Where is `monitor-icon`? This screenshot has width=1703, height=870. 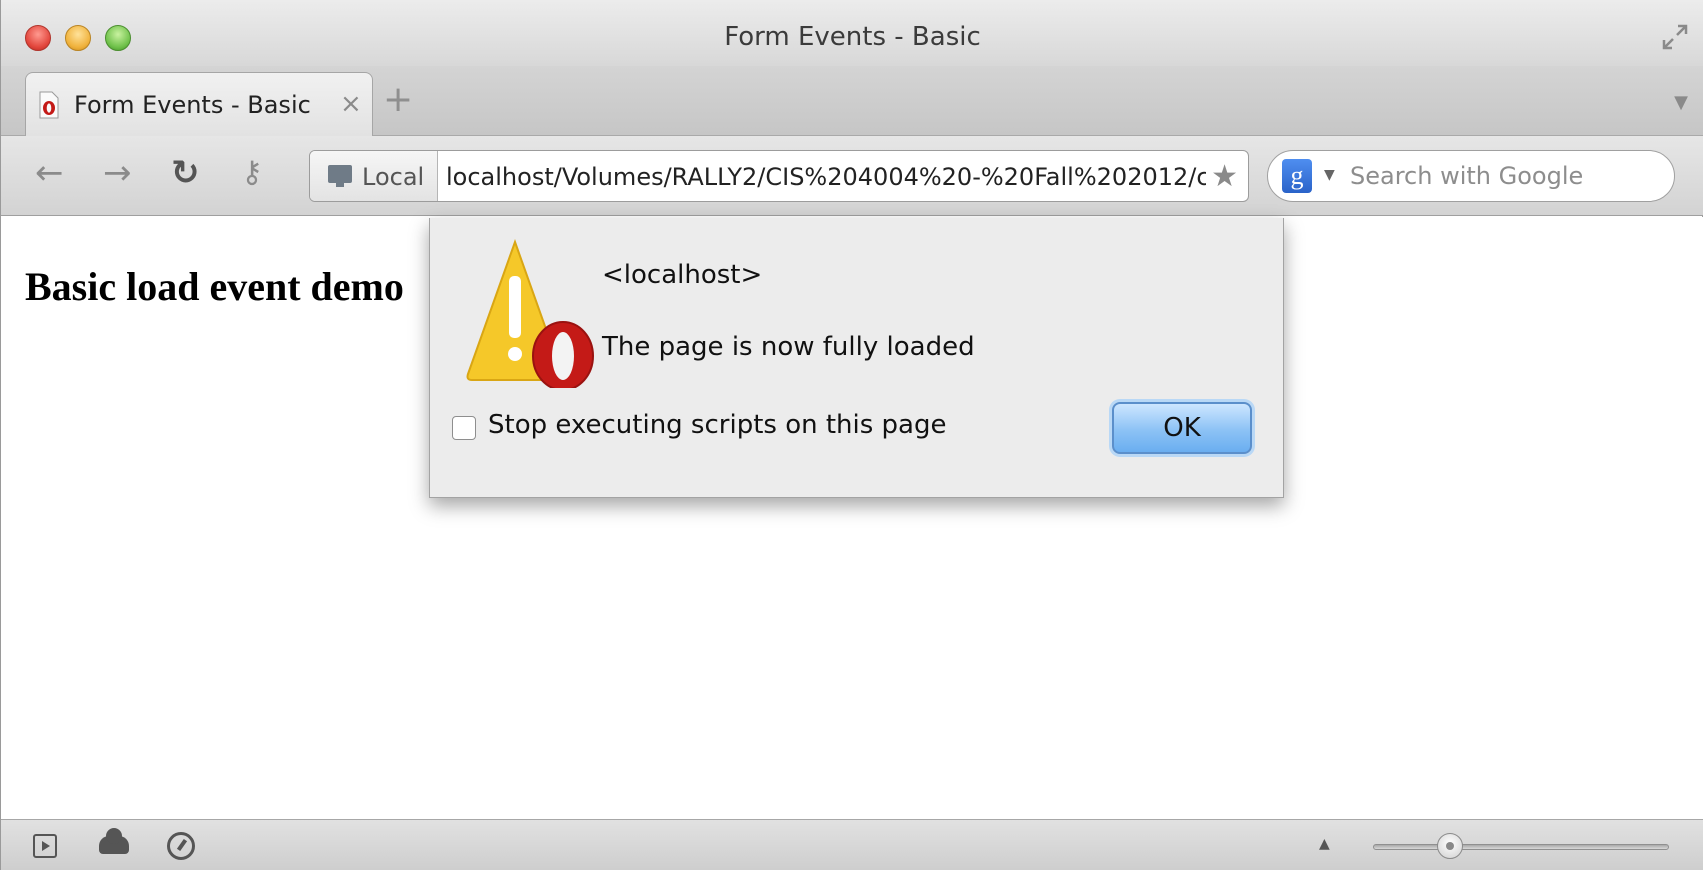 monitor-icon is located at coordinates (340, 176).